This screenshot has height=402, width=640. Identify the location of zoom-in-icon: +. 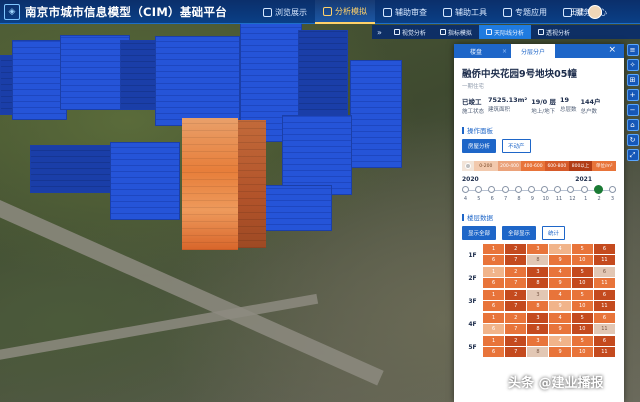
(632, 95).